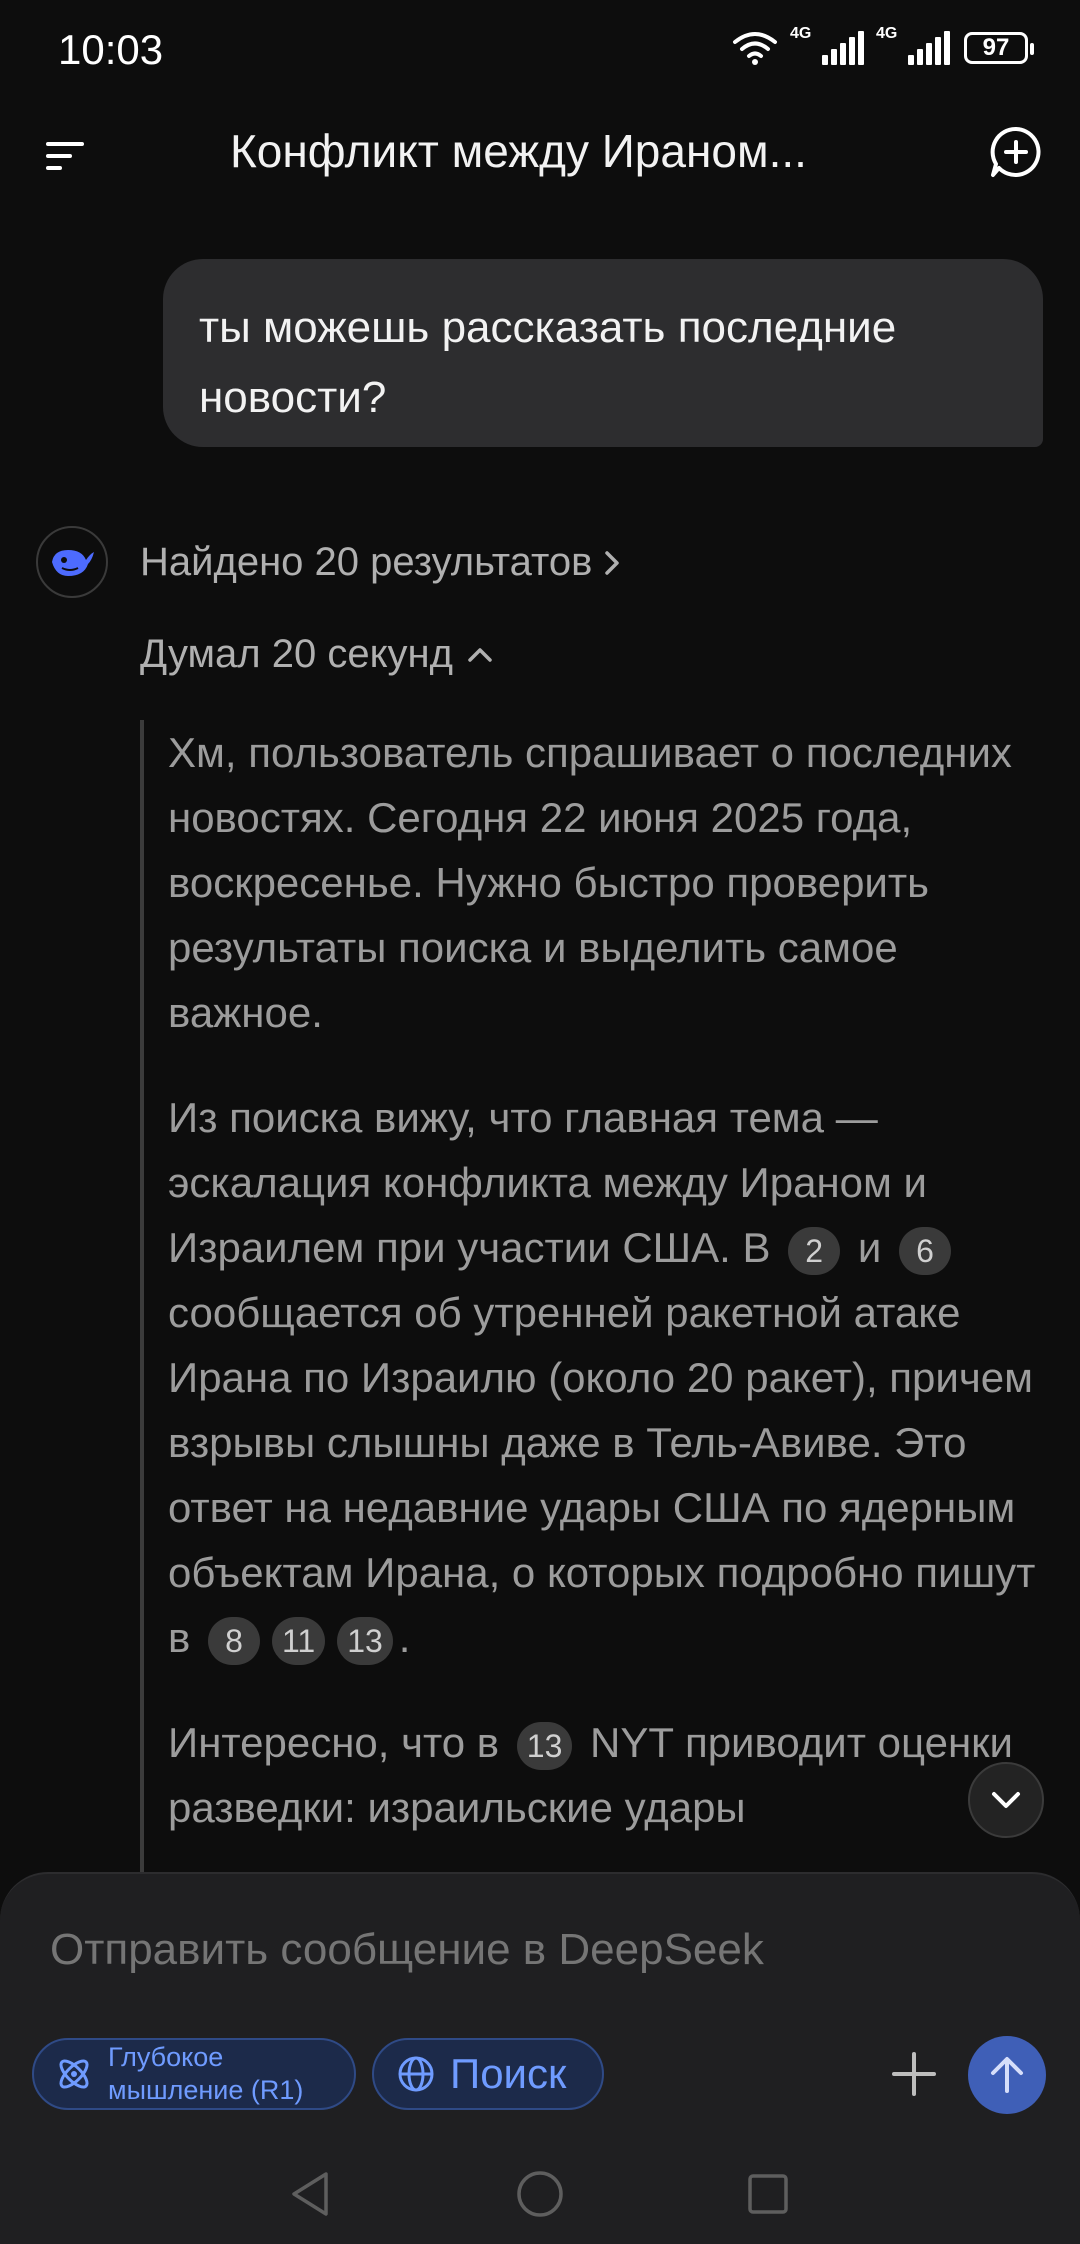  What do you see at coordinates (1016, 152) in the screenshot?
I see `new-chat-icon` at bounding box center [1016, 152].